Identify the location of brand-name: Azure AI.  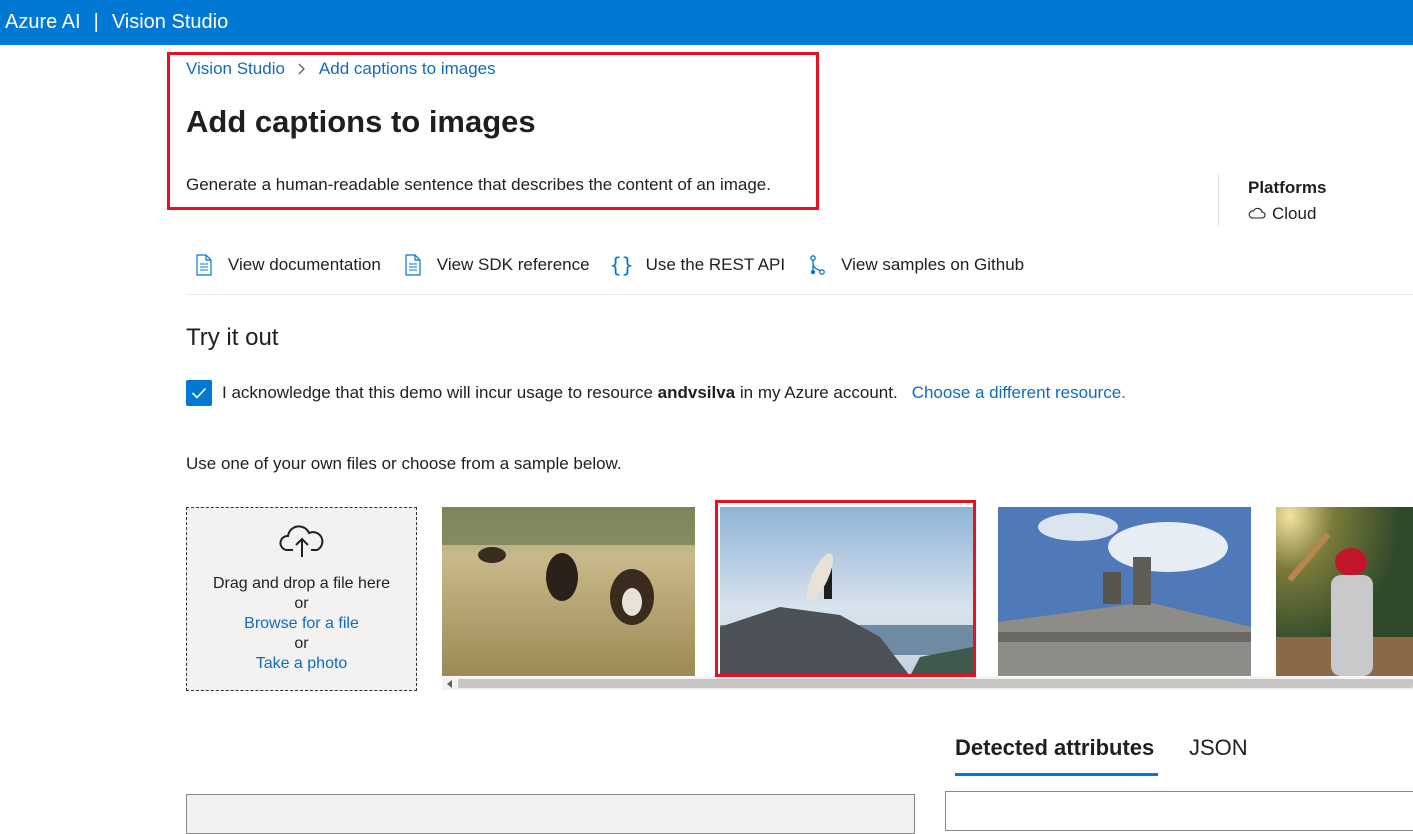
(43, 22).